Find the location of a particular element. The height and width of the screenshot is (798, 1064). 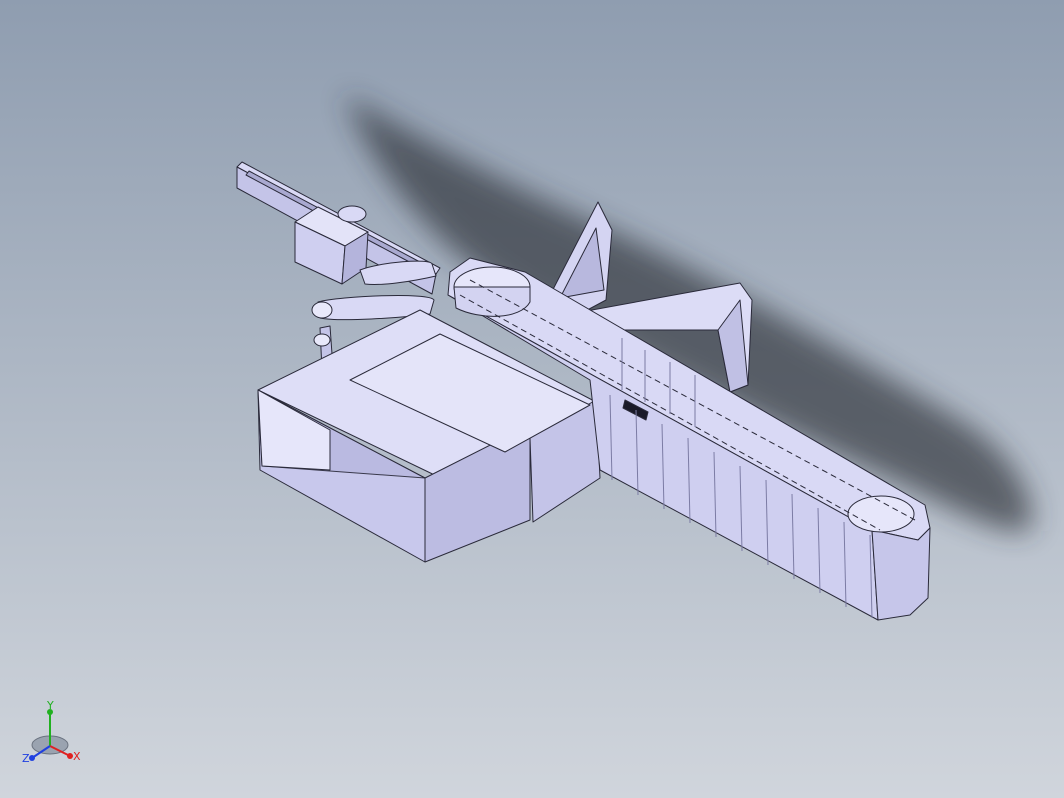

triad-y-label: Y is located at coordinates (50, 706).